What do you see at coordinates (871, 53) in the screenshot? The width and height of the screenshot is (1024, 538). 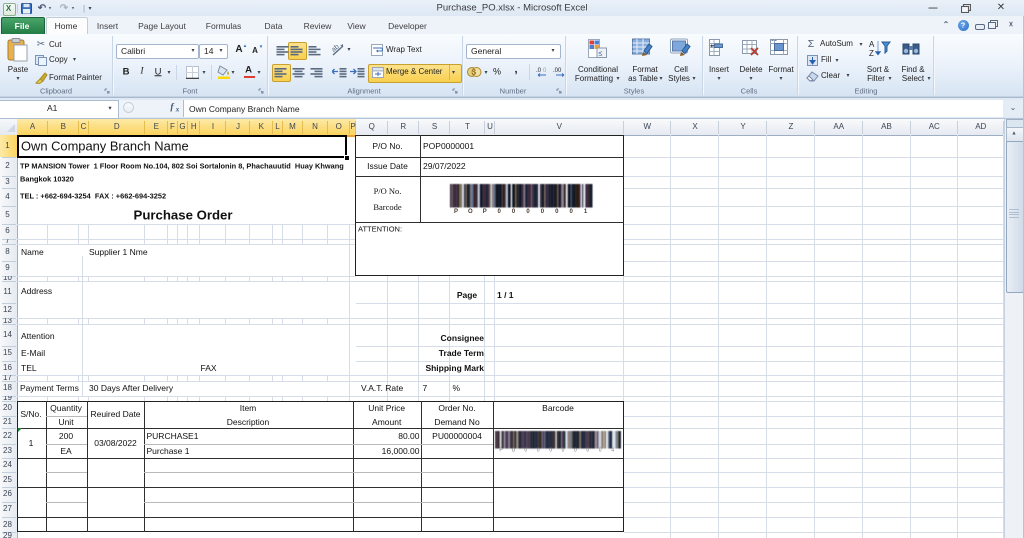 I see `svg-text: Z` at bounding box center [871, 53].